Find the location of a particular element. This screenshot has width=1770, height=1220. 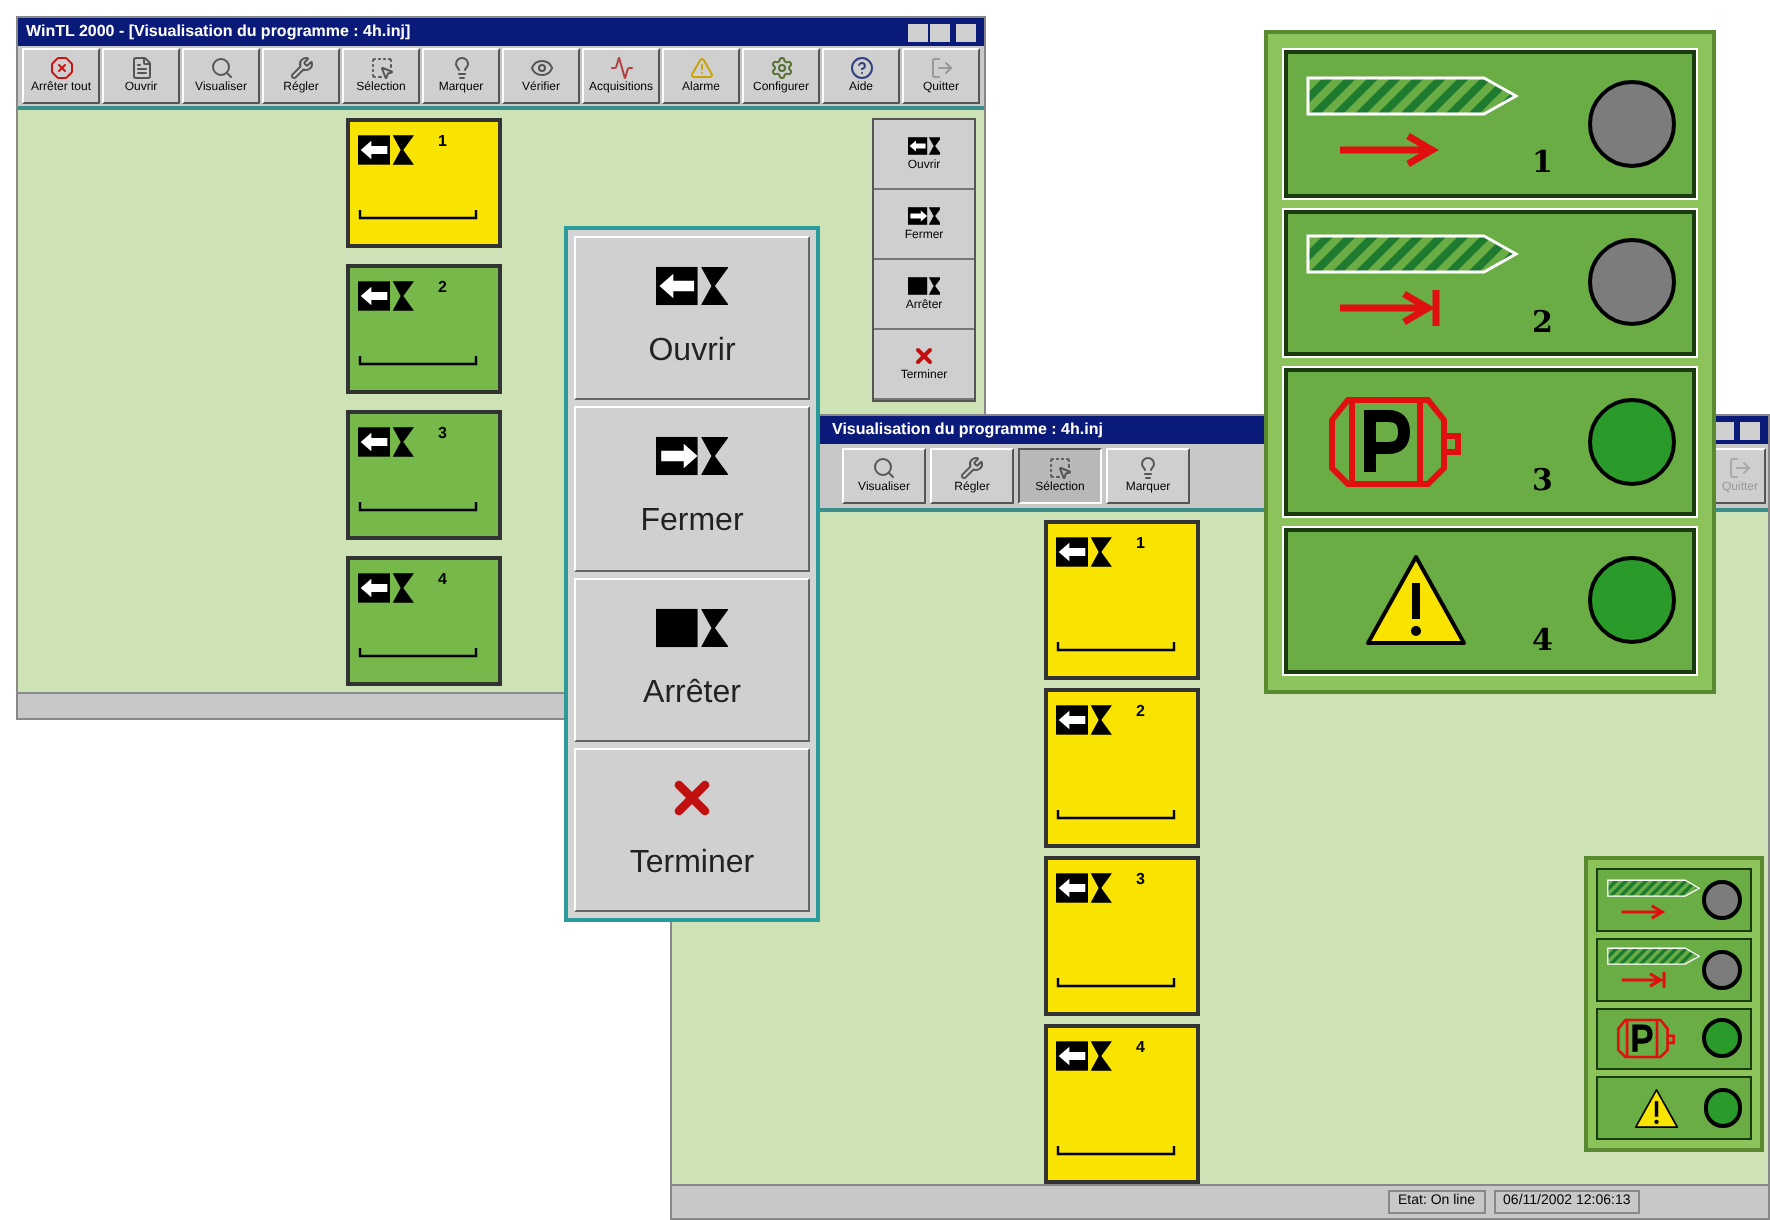

eye-icon is located at coordinates (541, 68).